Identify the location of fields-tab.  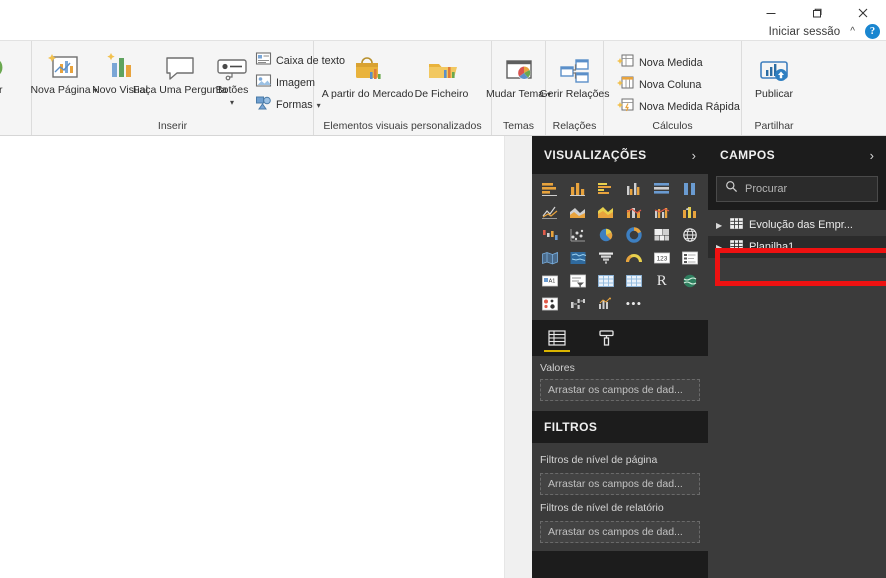
(557, 338).